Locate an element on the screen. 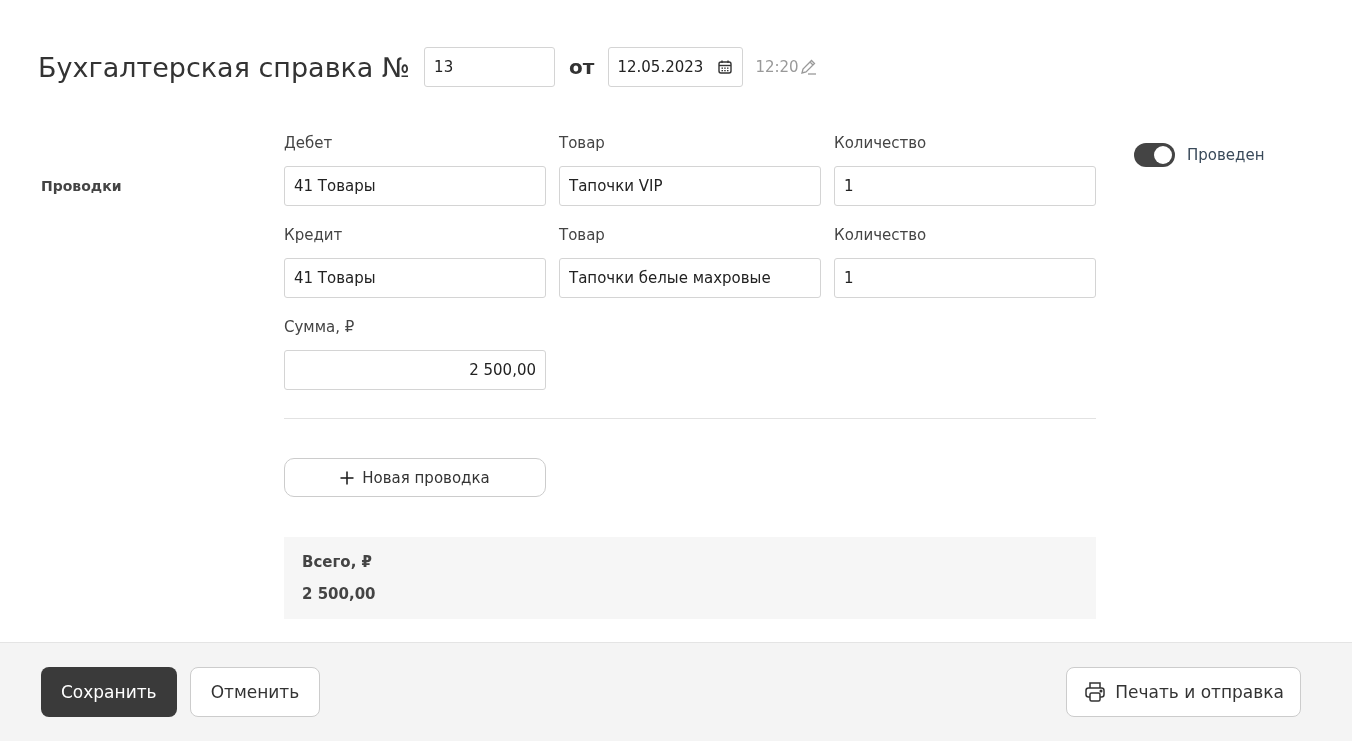 The height and width of the screenshot is (741, 1352). section-label: Проводки is located at coordinates (81, 186).